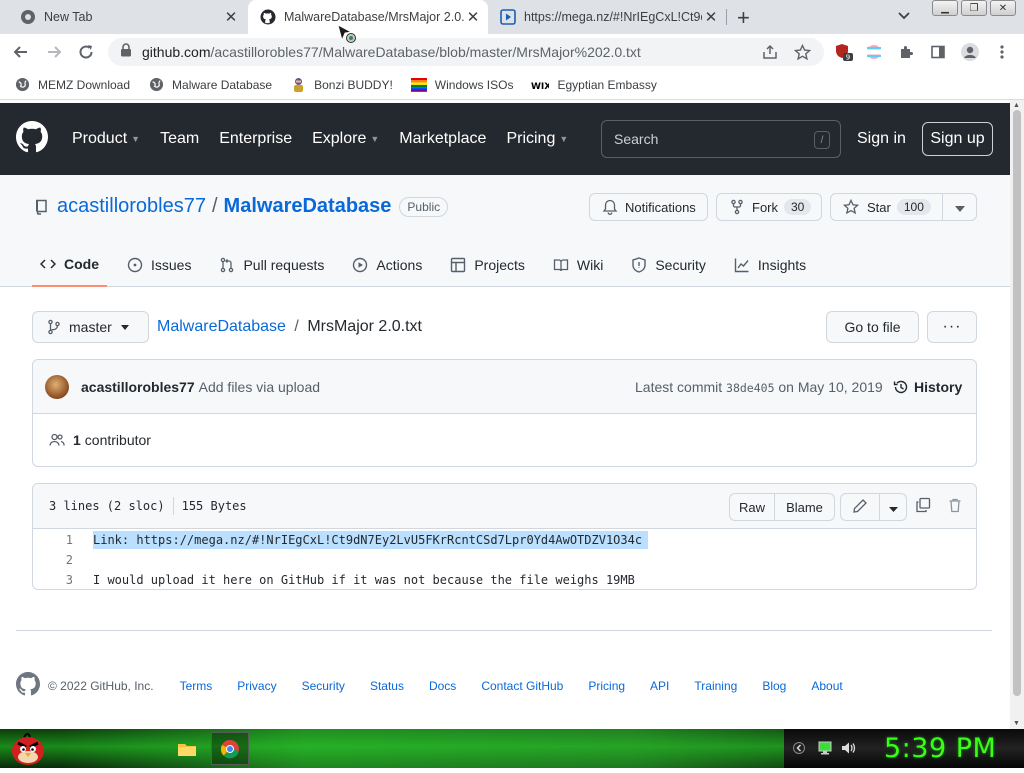 This screenshot has height=773, width=1024. Describe the element at coordinates (805, 507) in the screenshot. I see `blame-button: Blame` at that location.